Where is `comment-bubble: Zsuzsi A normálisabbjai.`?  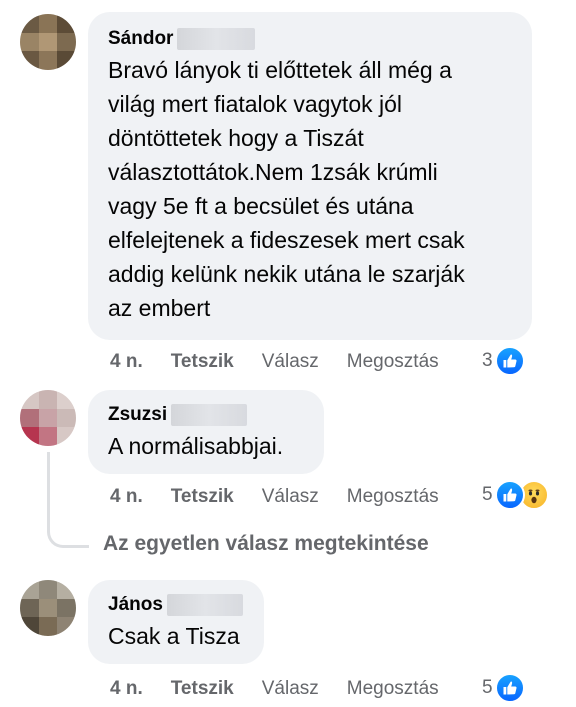
comment-bubble: Zsuzsi A normálisabbjai. is located at coordinates (206, 432).